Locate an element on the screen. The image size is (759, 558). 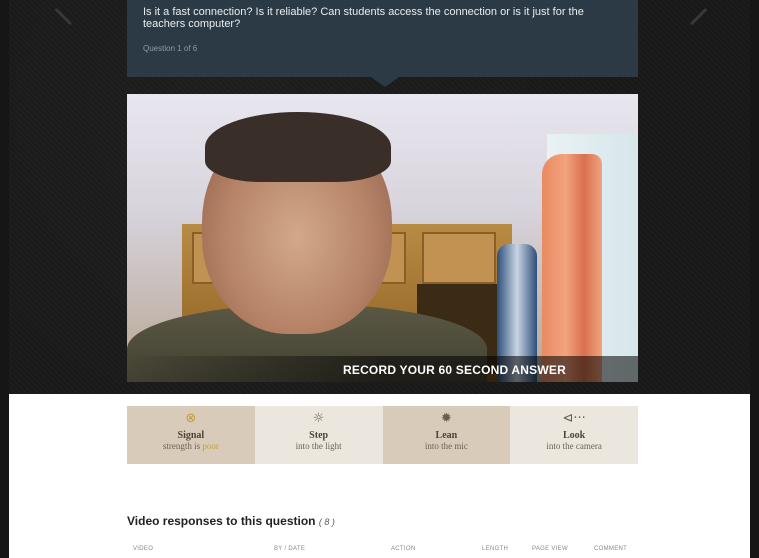
column-header-comment: COMMENT is located at coordinates (610, 549).